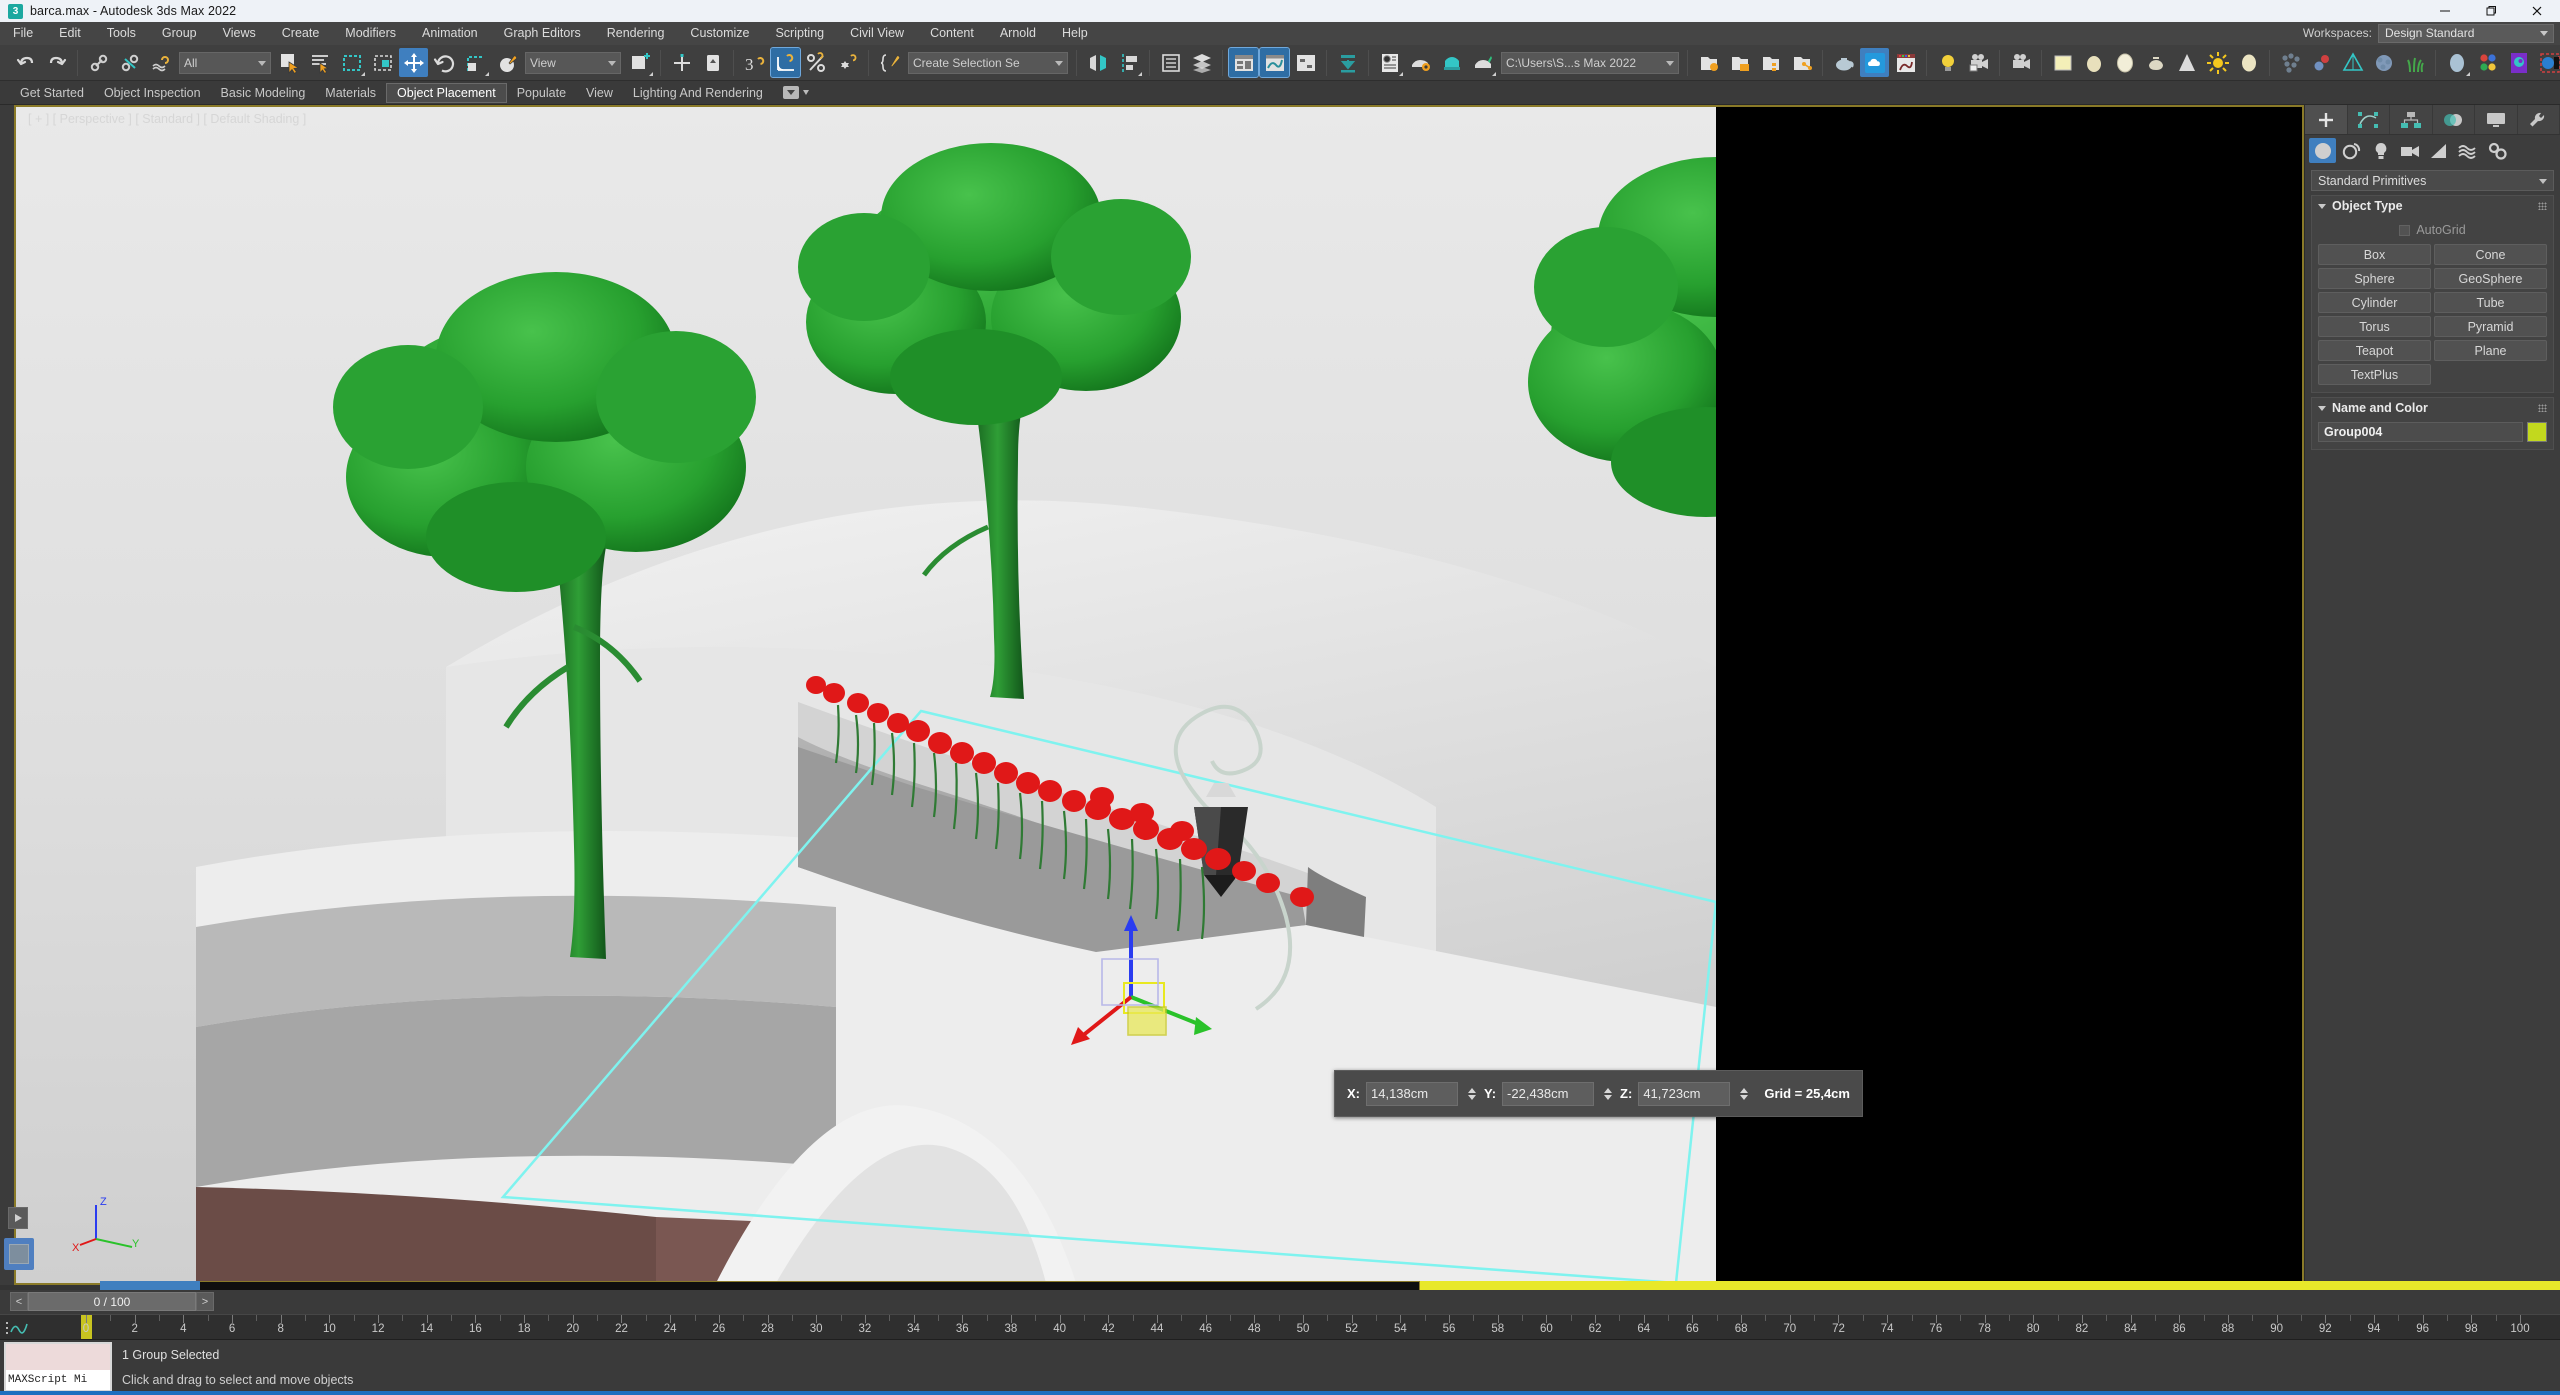 This screenshot has width=2560, height=1395. What do you see at coordinates (541, 93) in the screenshot?
I see `ribbon-tab-populate: Populate` at bounding box center [541, 93].